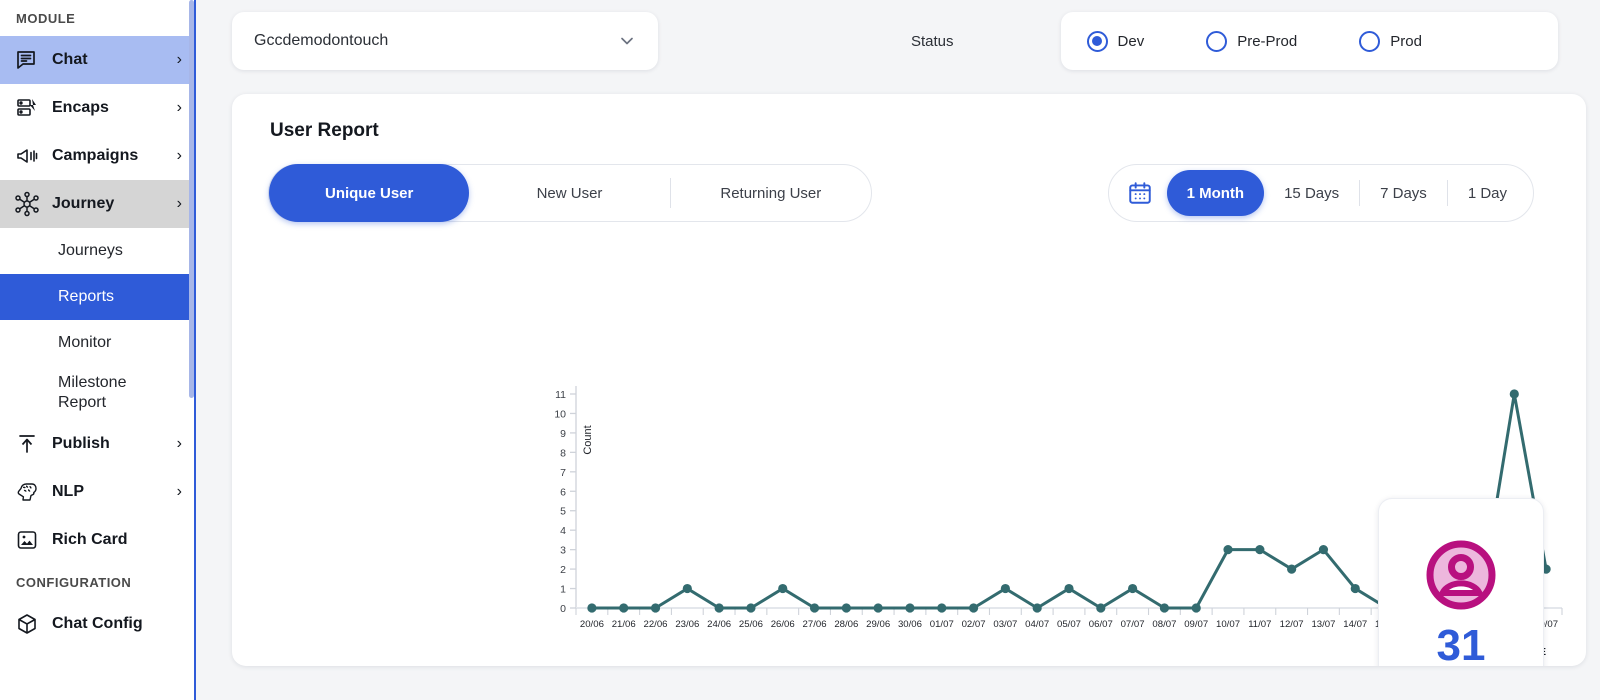 The image size is (1600, 700). What do you see at coordinates (1406, 41) in the screenshot?
I see `status-radio-label: Prod` at bounding box center [1406, 41].